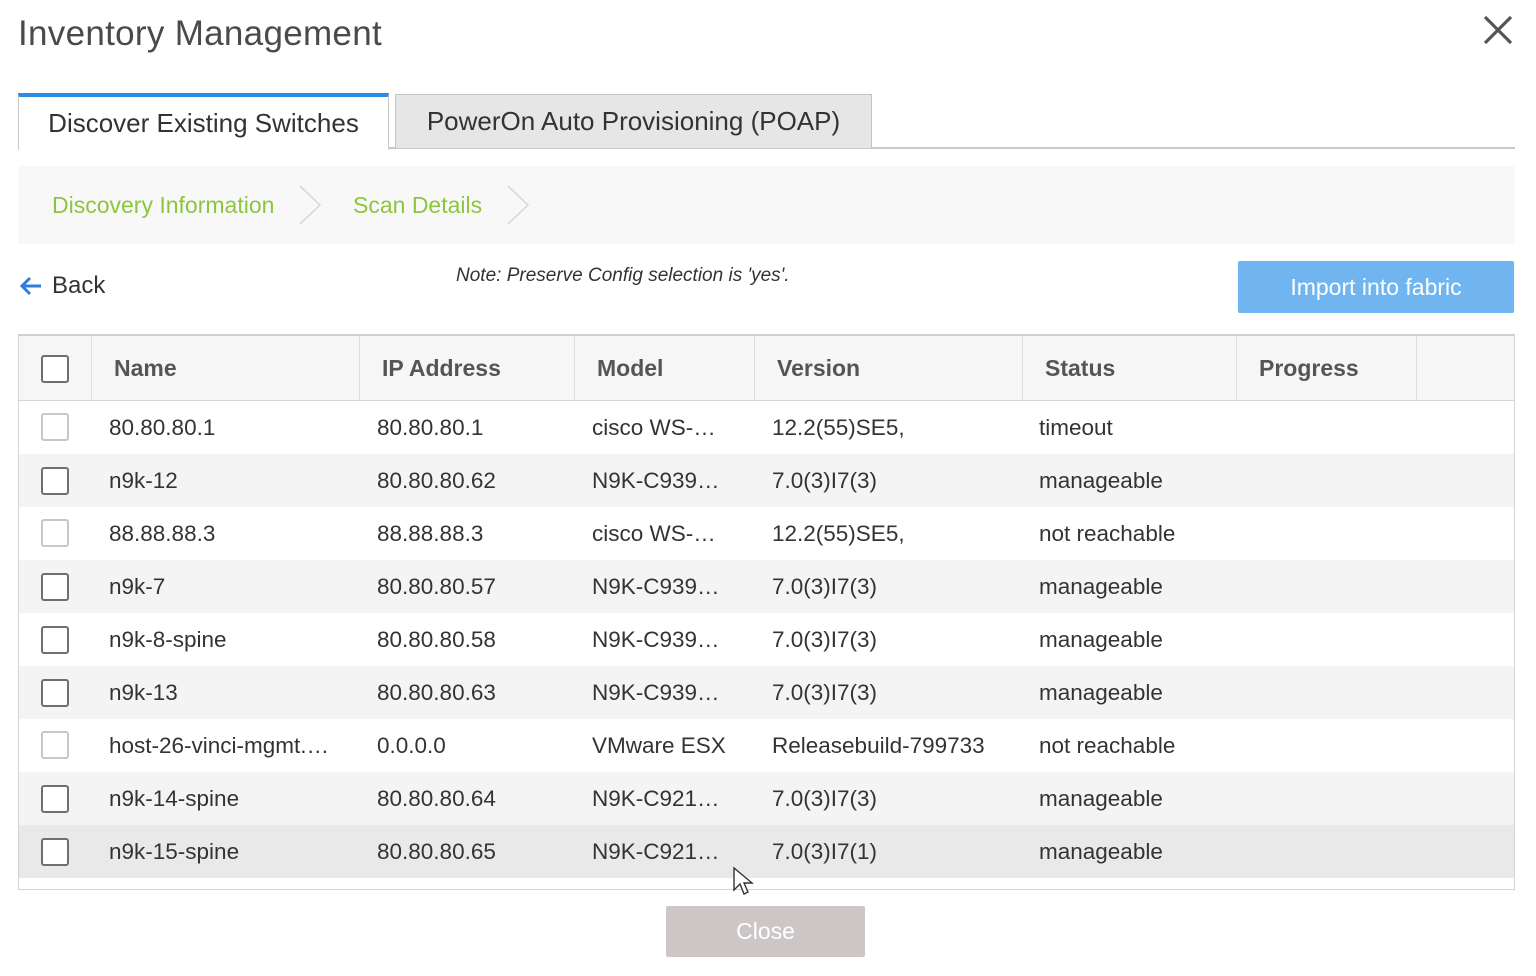 This screenshot has height=976, width=1536. I want to click on cell-ip-address: 80.80.80.63, so click(436, 692).